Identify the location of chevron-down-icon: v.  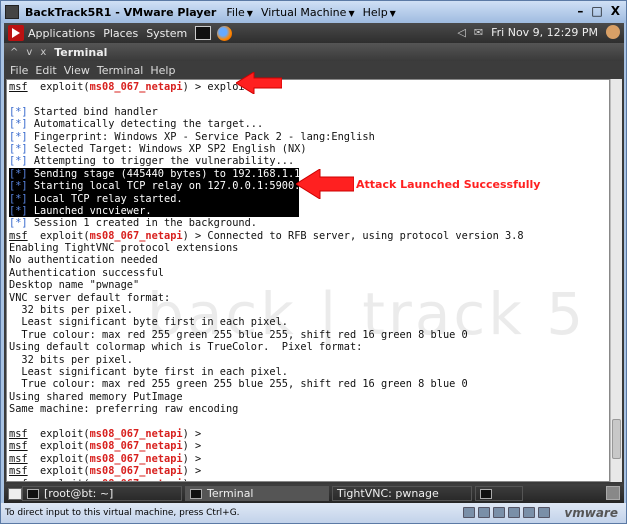
(29, 52).